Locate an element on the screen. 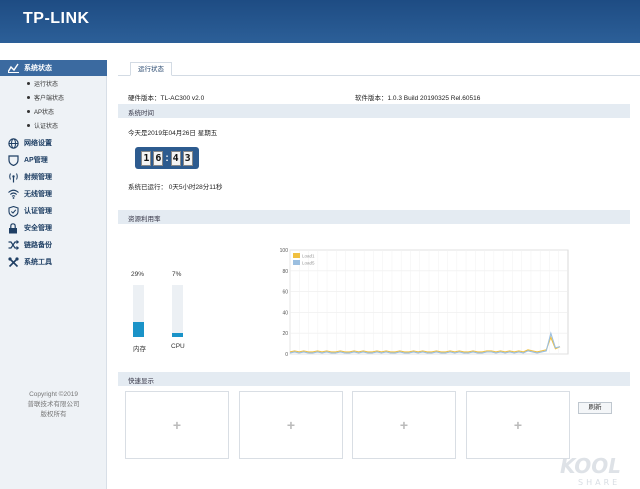 This screenshot has width=640, height=489. check-shield-icon is located at coordinates (13, 211).